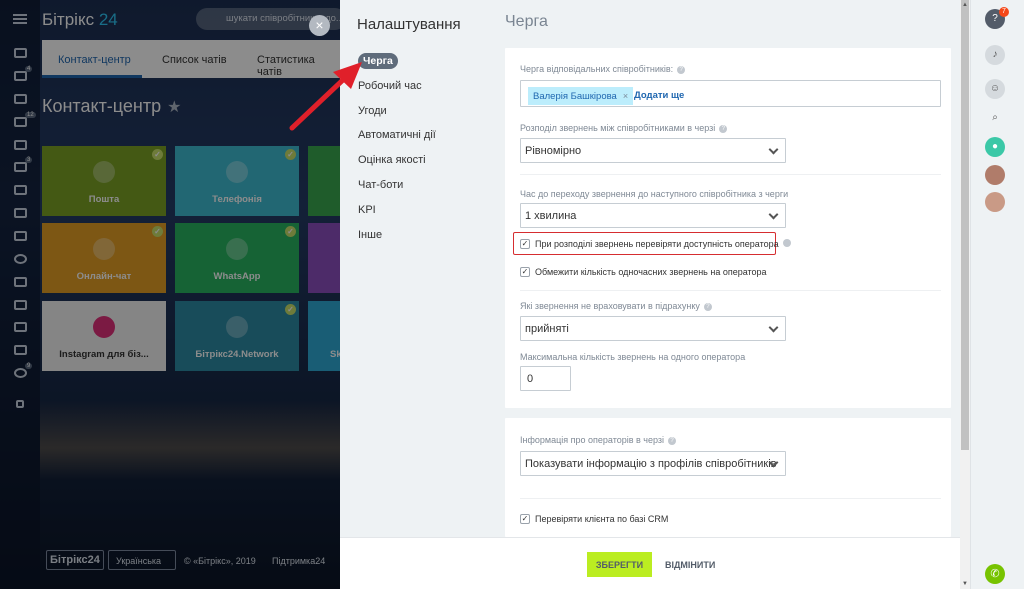  I want to click on menu-item-chatbots: Чат-боти, so click(420, 186).